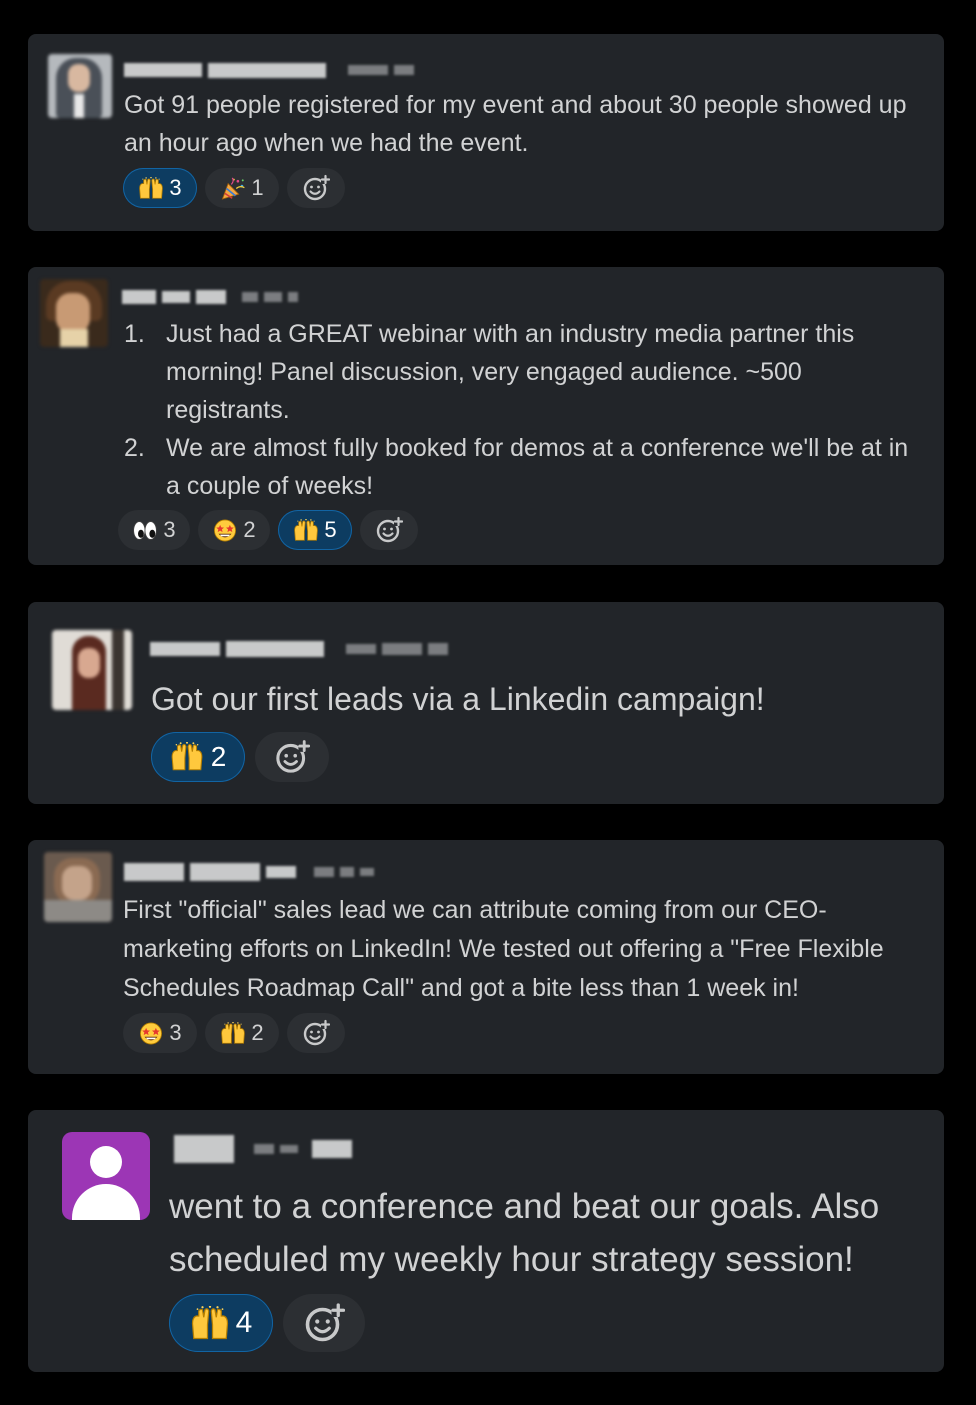 This screenshot has height=1405, width=976. I want to click on reaction-bar: 3 1, so click(234, 188).